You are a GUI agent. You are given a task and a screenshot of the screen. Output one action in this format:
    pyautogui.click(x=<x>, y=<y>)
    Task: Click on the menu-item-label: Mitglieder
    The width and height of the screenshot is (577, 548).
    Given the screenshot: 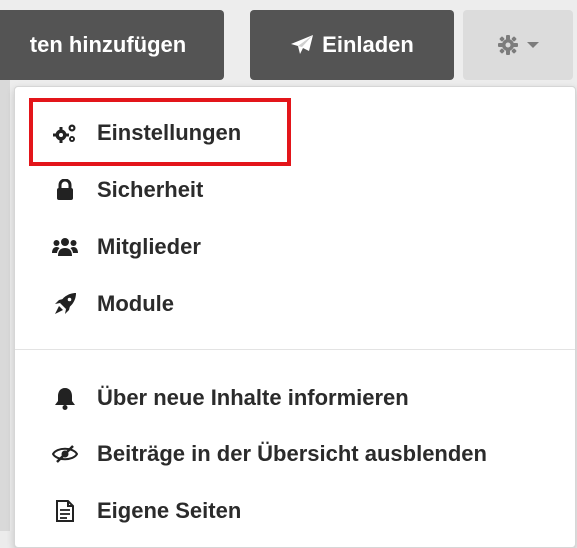 What is the action you would take?
    pyautogui.click(x=149, y=246)
    